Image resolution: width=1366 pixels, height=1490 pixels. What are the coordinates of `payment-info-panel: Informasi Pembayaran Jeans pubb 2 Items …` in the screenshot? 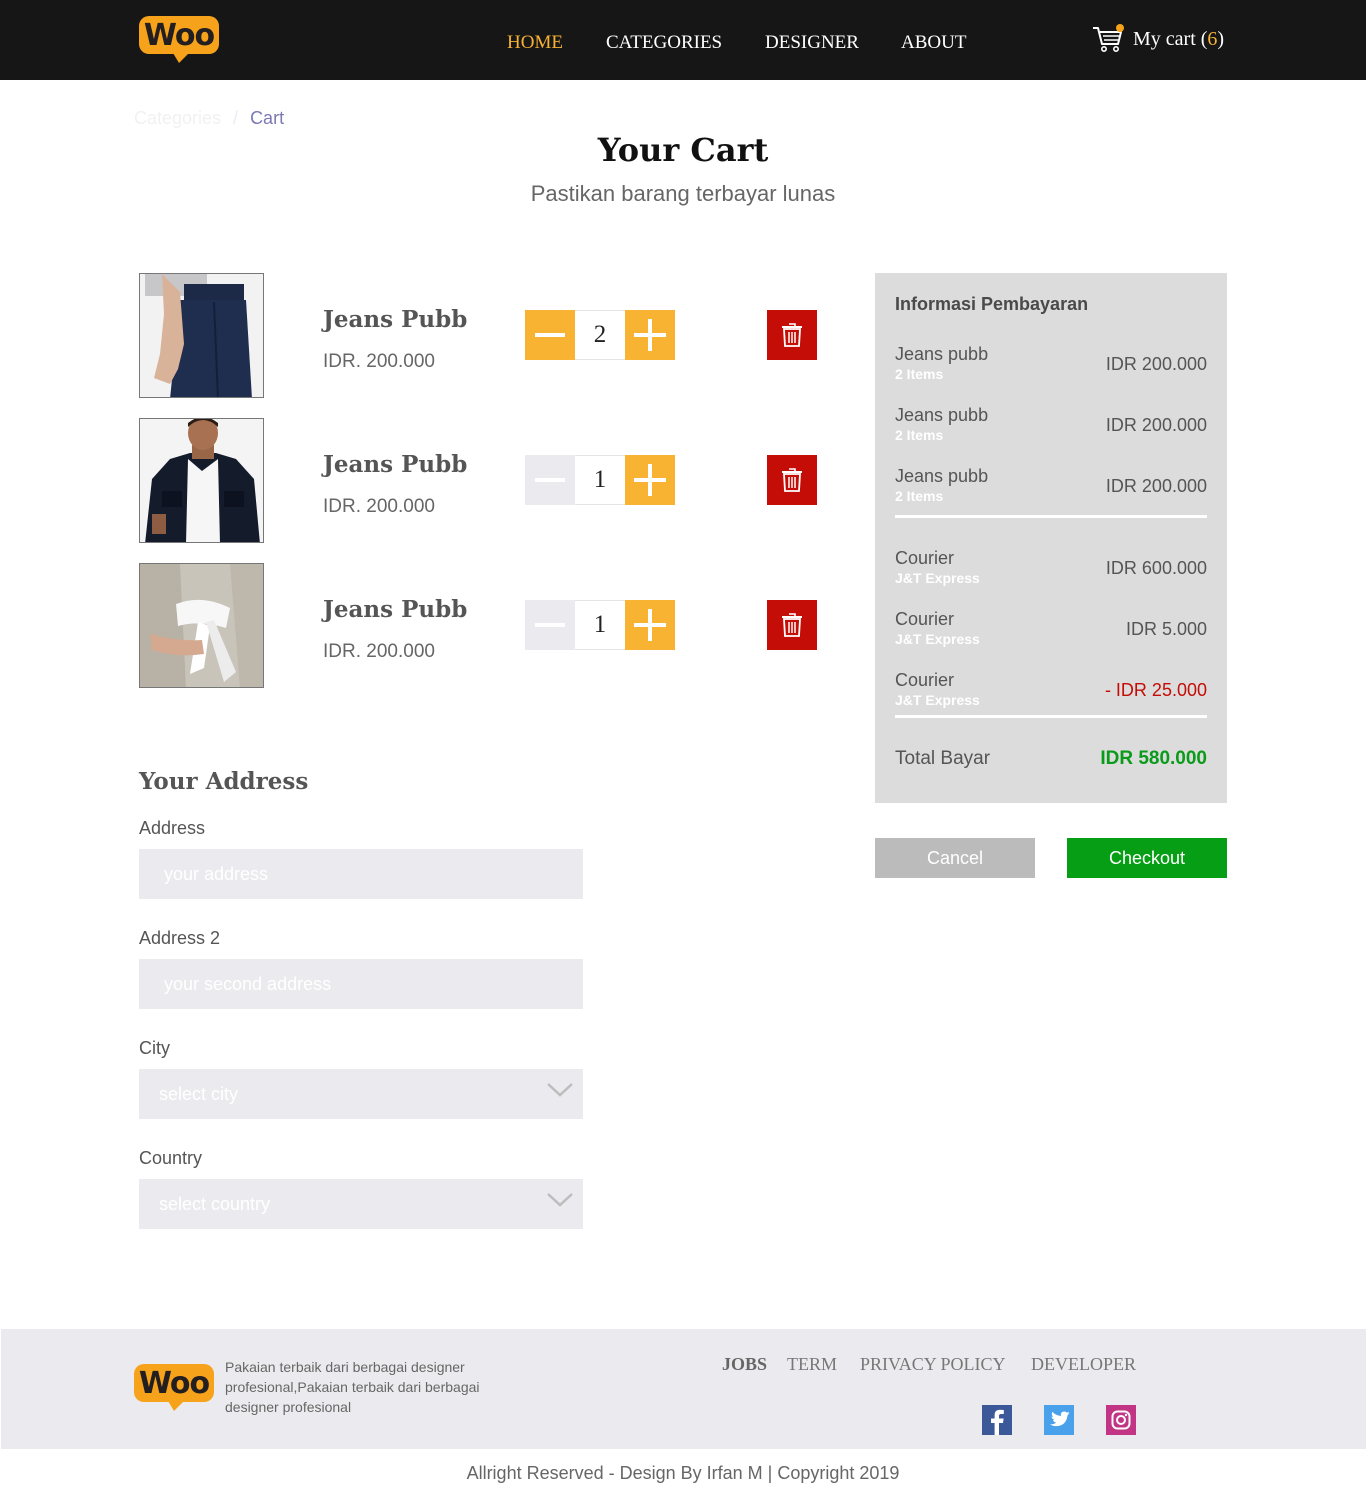 It's located at (1051, 538).